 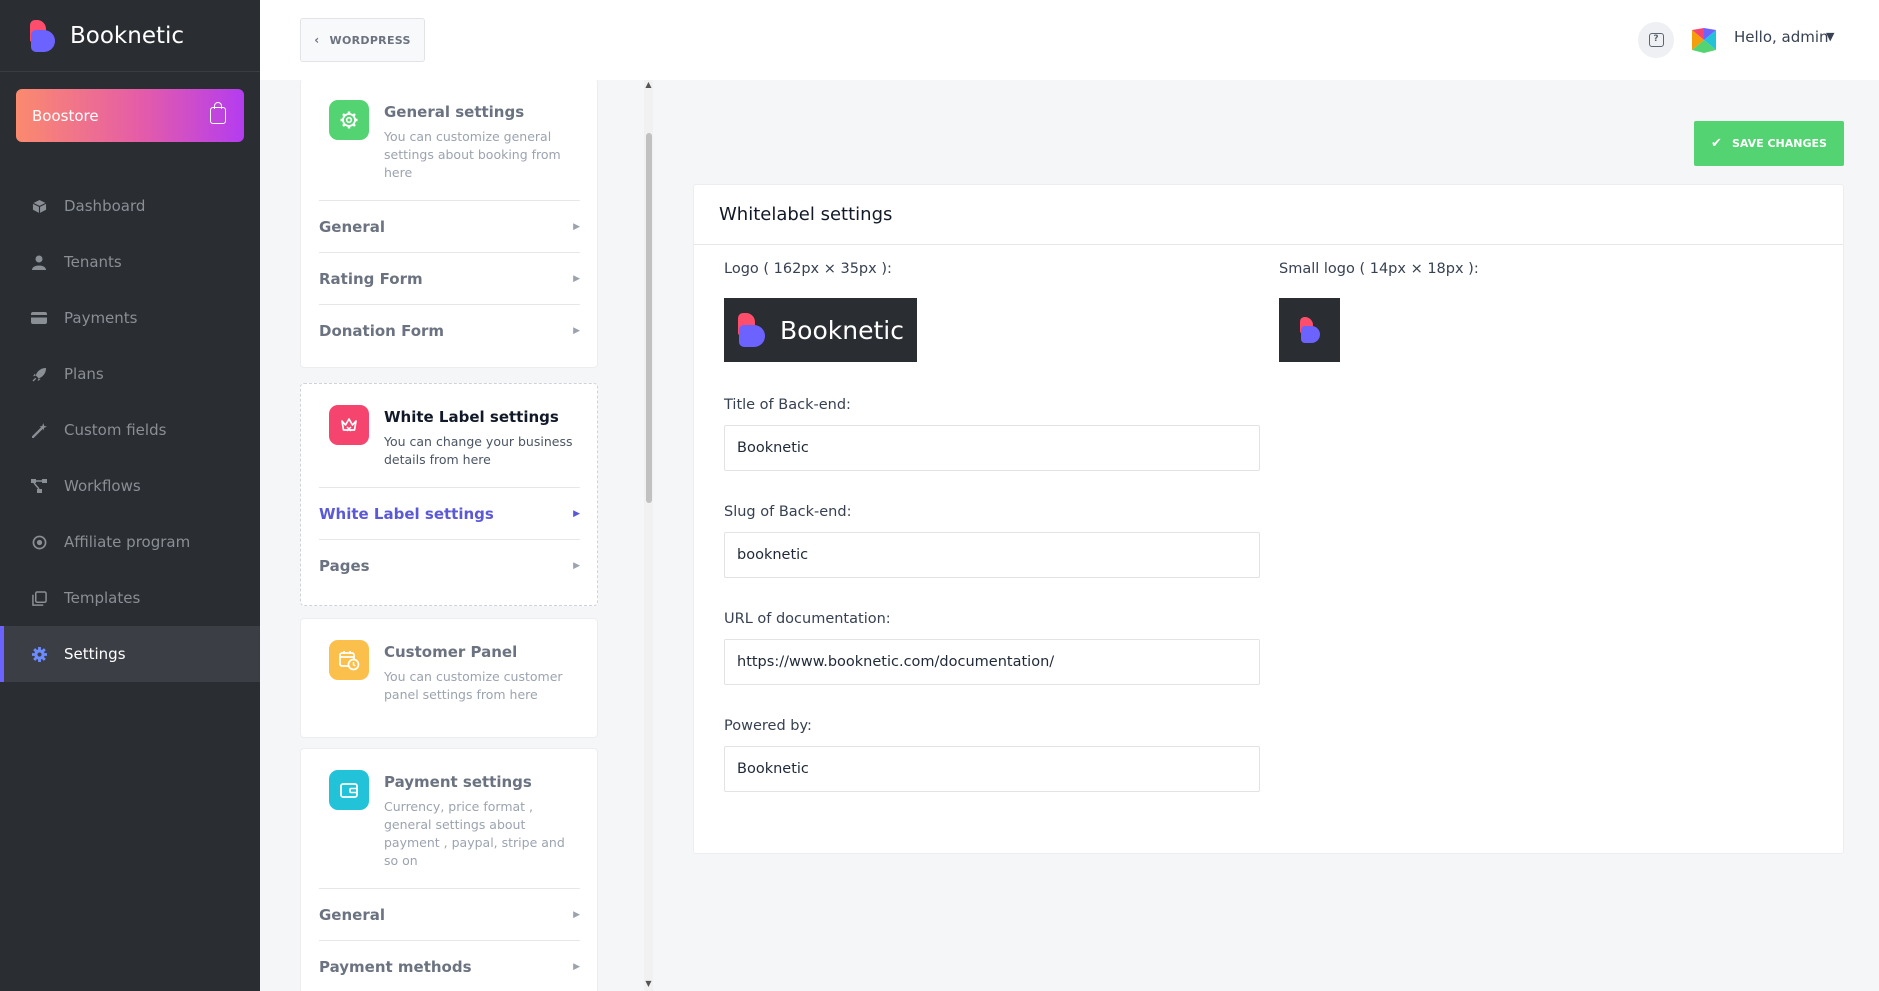 What do you see at coordinates (406, 513) in the screenshot?
I see `link-label: White Label settings` at bounding box center [406, 513].